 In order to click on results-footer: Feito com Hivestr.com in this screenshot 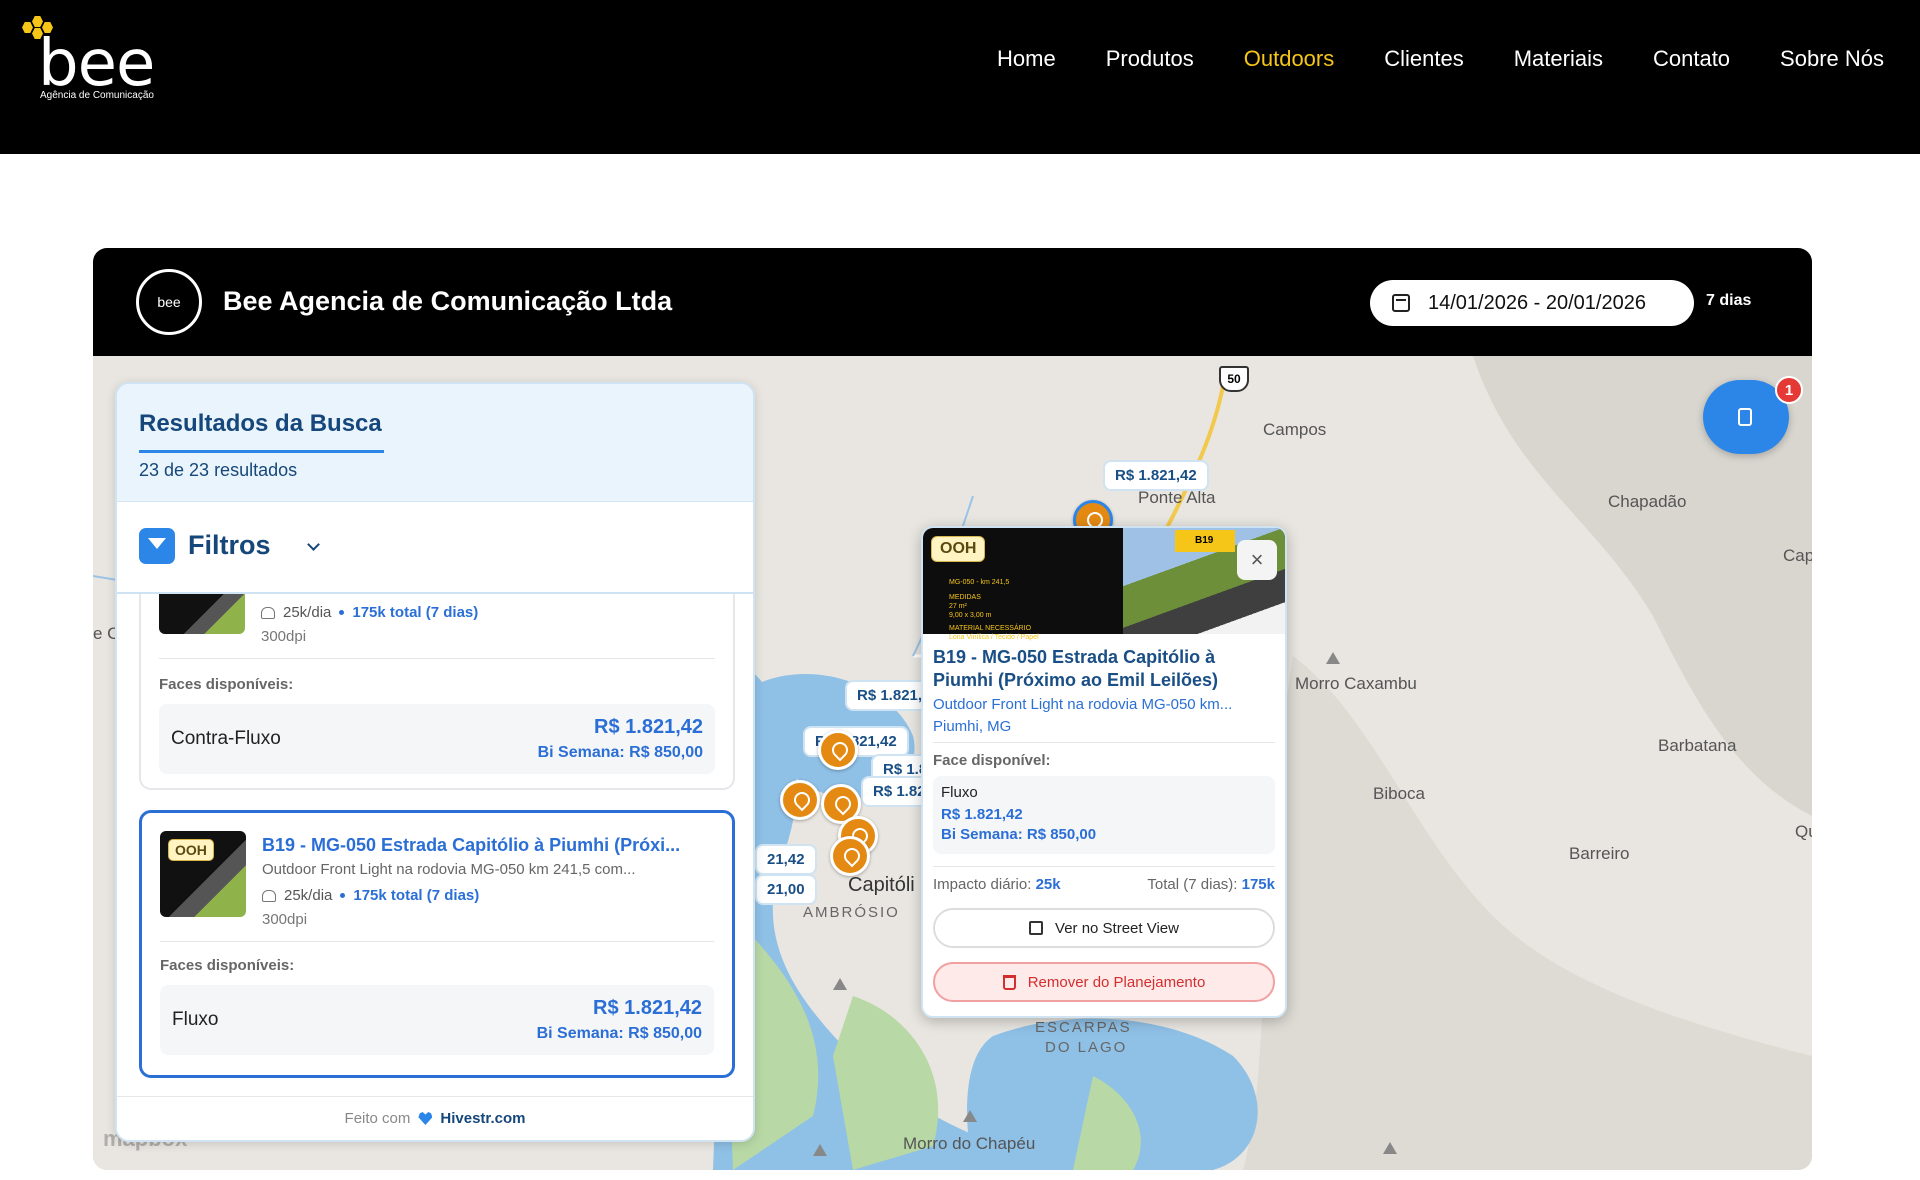, I will do `click(435, 1118)`.